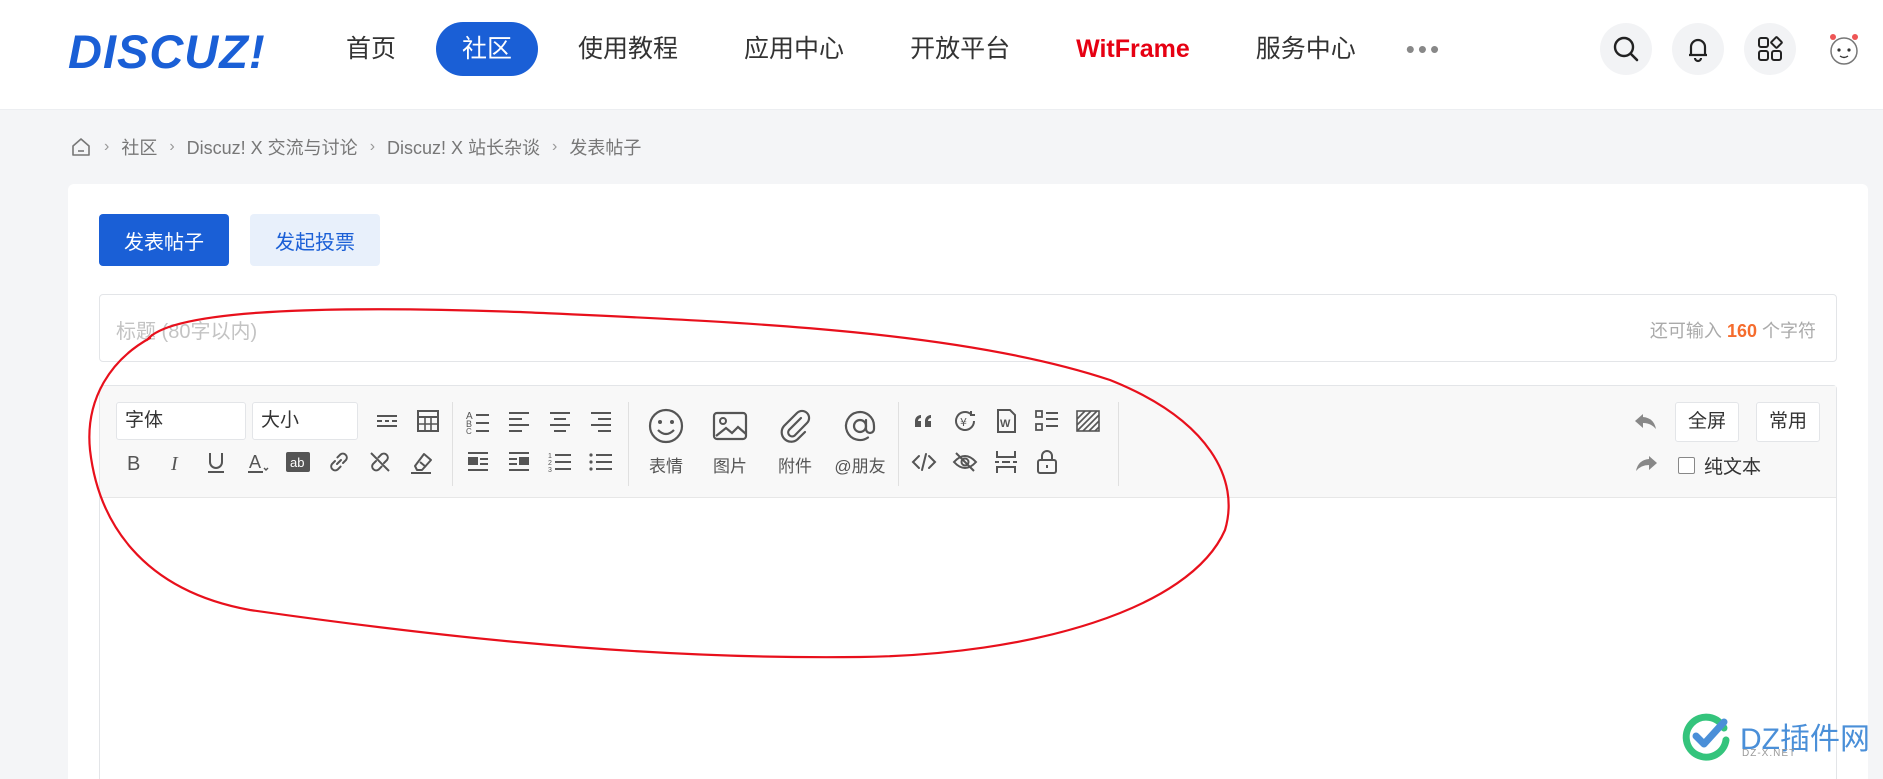  Describe the element at coordinates (186, 329) in the screenshot. I see `title-input-placeholder: 标题 (80字以内)` at that location.